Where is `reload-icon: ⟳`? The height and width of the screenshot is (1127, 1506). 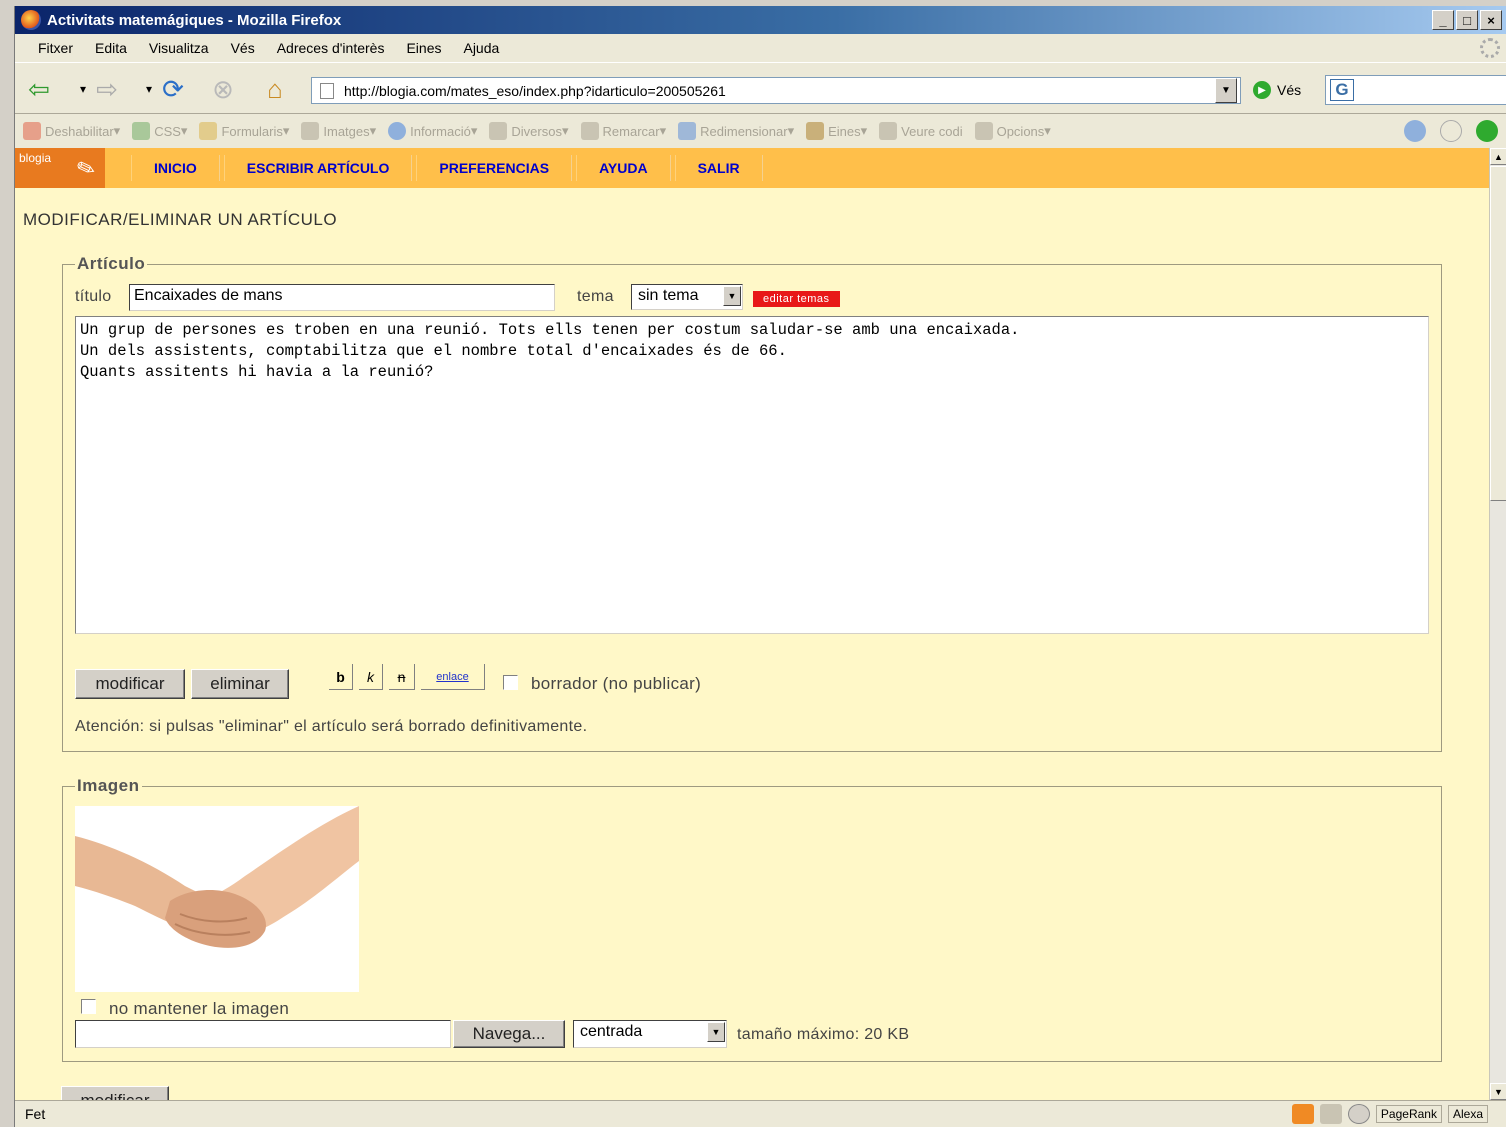
reload-icon: ⟳ is located at coordinates (173, 89).